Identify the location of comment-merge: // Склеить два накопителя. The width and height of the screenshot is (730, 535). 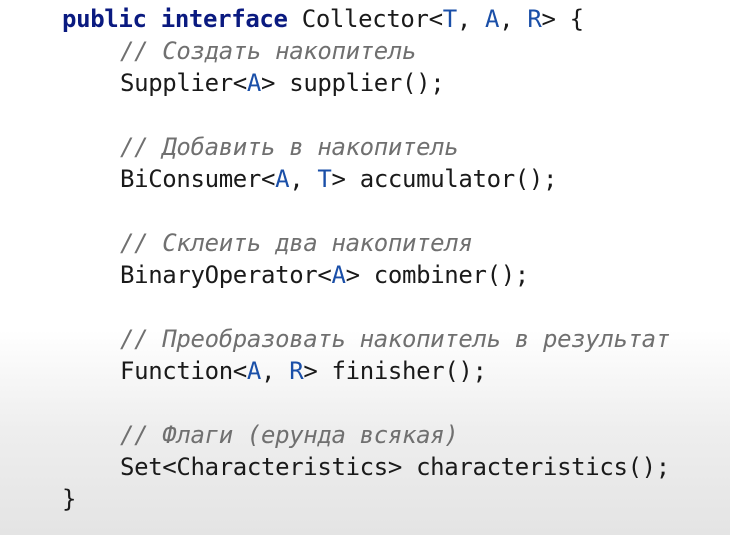
(296, 243).